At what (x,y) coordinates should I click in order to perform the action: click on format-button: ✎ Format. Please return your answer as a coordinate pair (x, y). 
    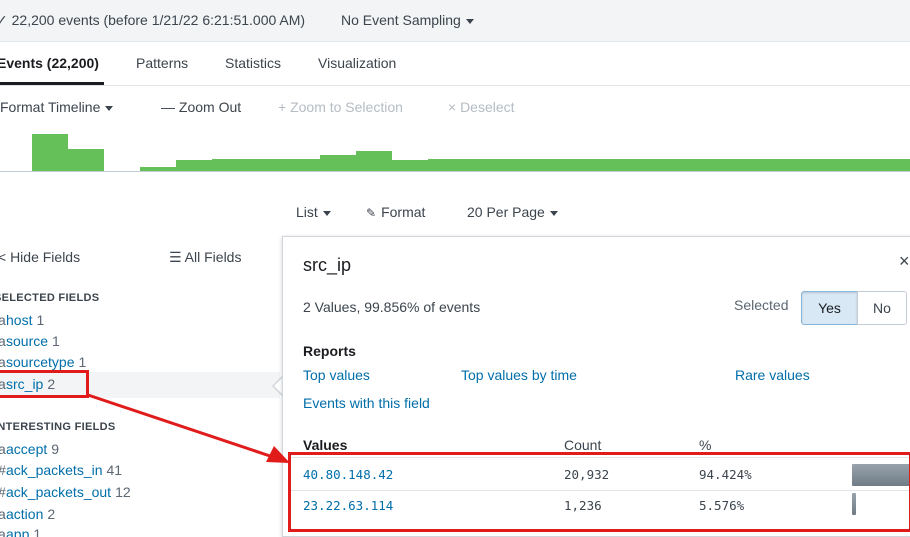
    Looking at the image, I should click on (395, 212).